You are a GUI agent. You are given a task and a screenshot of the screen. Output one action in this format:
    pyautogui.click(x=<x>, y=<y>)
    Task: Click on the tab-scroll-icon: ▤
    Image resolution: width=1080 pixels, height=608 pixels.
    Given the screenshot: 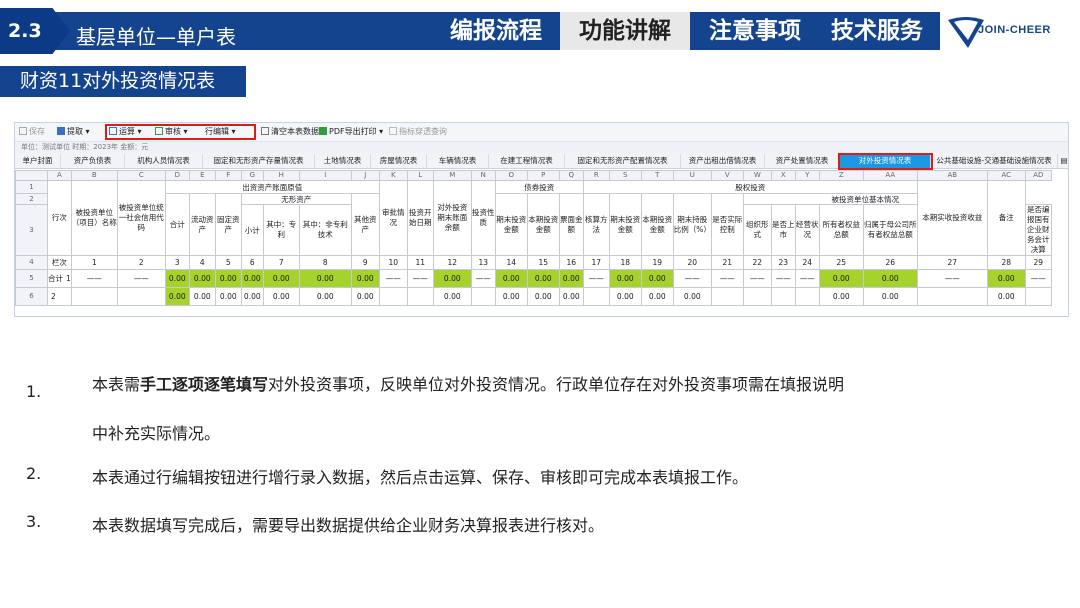 What is the action you would take?
    pyautogui.click(x=1063, y=161)
    